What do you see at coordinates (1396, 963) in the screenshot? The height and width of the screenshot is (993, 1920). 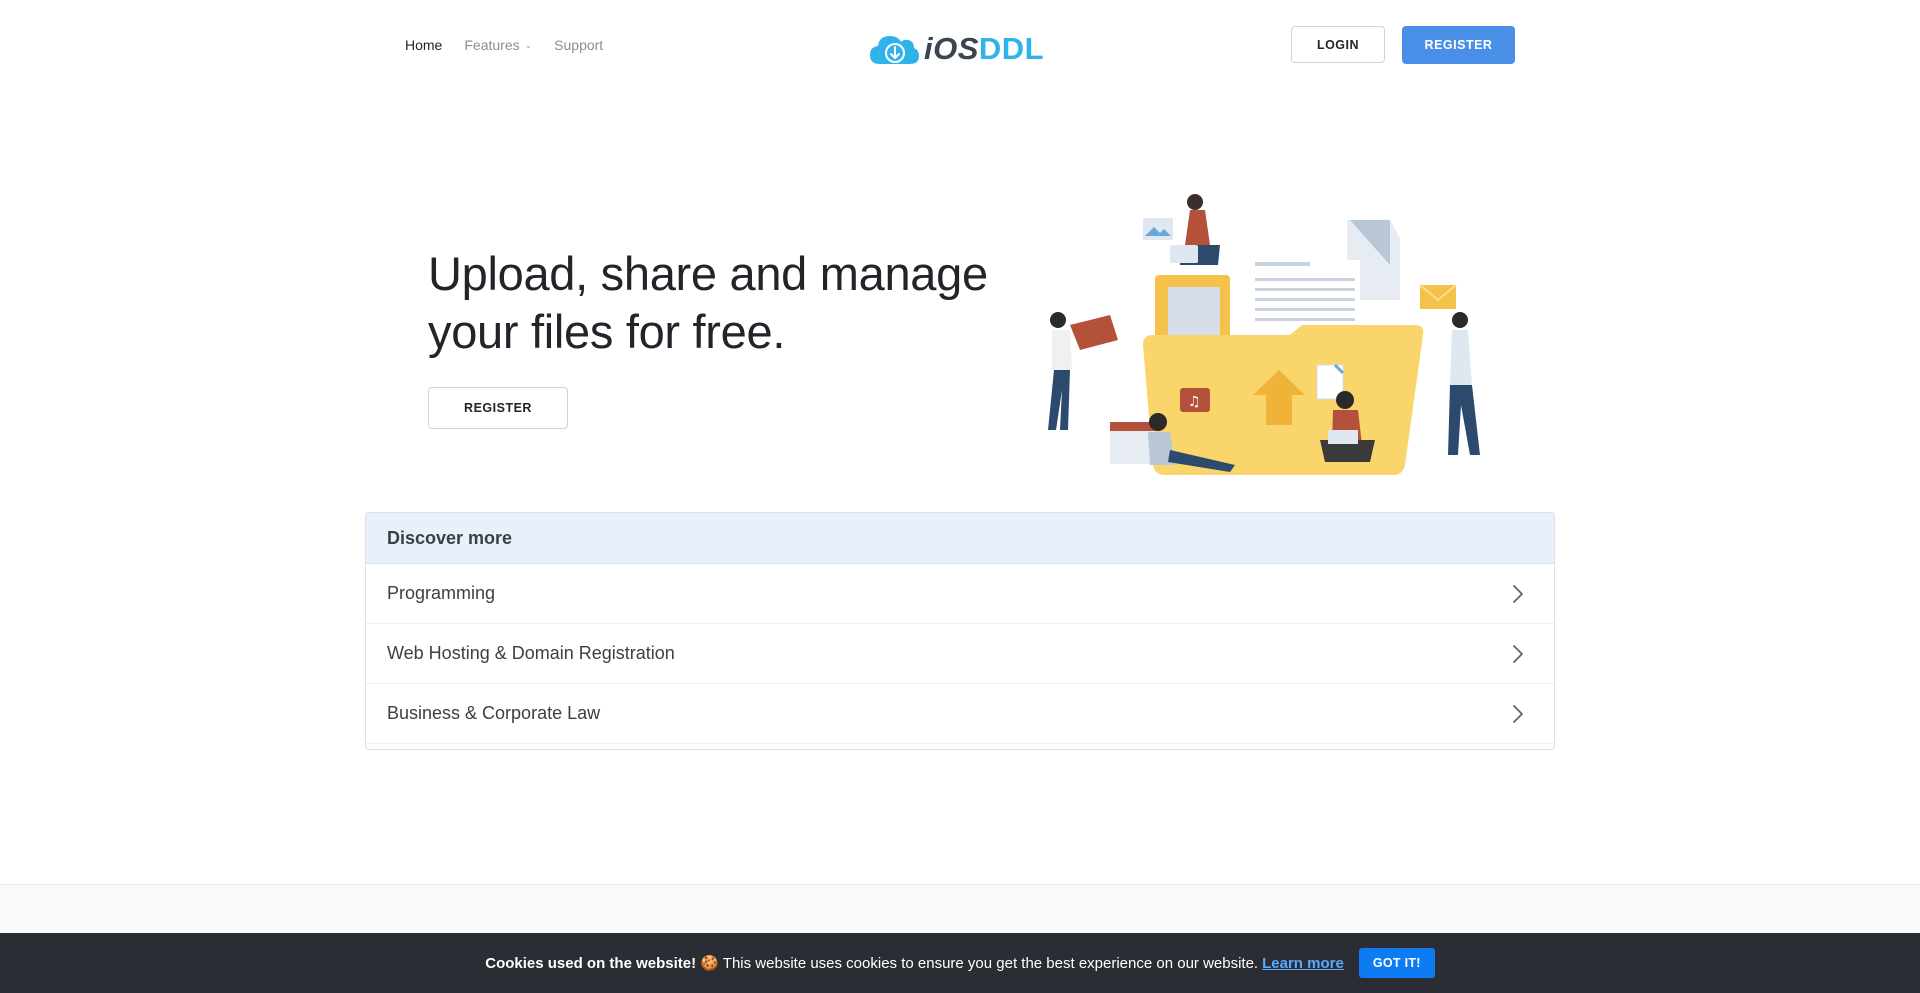 I see `accept-cookies-button: GOT IT!` at bounding box center [1396, 963].